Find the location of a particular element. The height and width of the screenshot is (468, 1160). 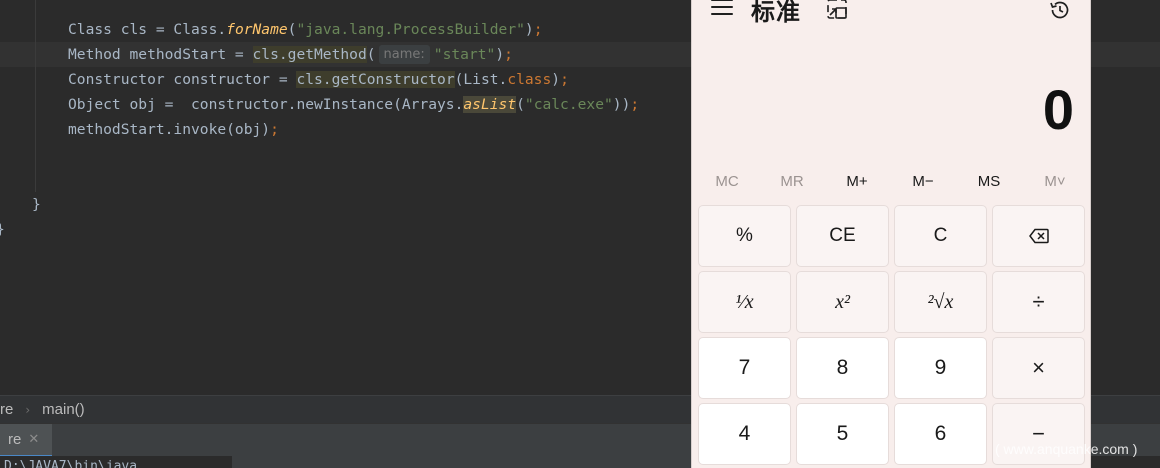

key-label: 7 is located at coordinates (744, 367).